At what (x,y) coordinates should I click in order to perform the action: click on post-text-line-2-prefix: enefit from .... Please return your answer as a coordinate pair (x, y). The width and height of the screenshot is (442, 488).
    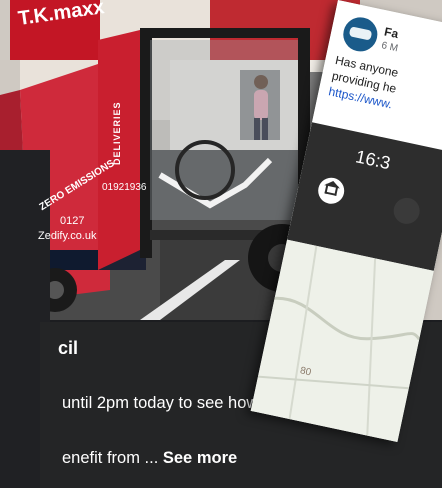
    Looking at the image, I should click on (112, 458).